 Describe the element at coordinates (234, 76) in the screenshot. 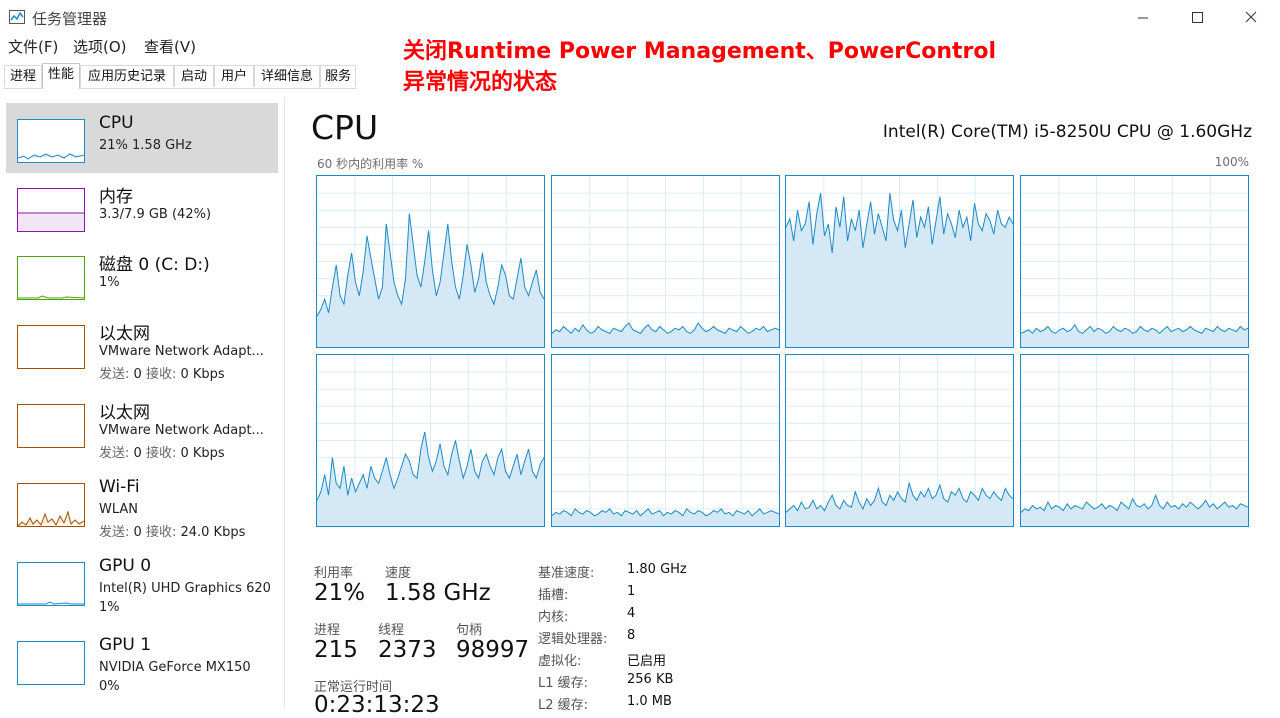

I see `tab-users: 用户` at that location.